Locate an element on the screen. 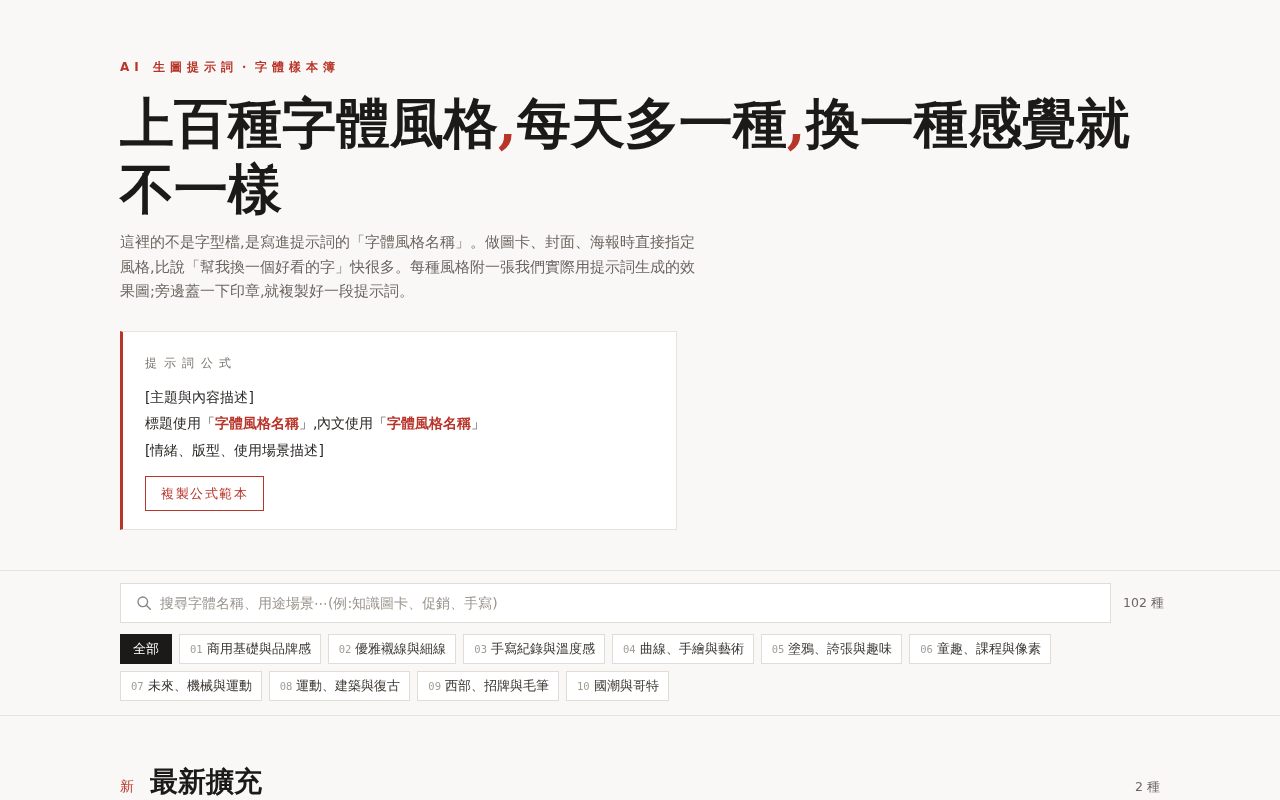 This screenshot has width=1280, height=800. formula-line: [情緒、版型、使用場景描述] is located at coordinates (234, 450).